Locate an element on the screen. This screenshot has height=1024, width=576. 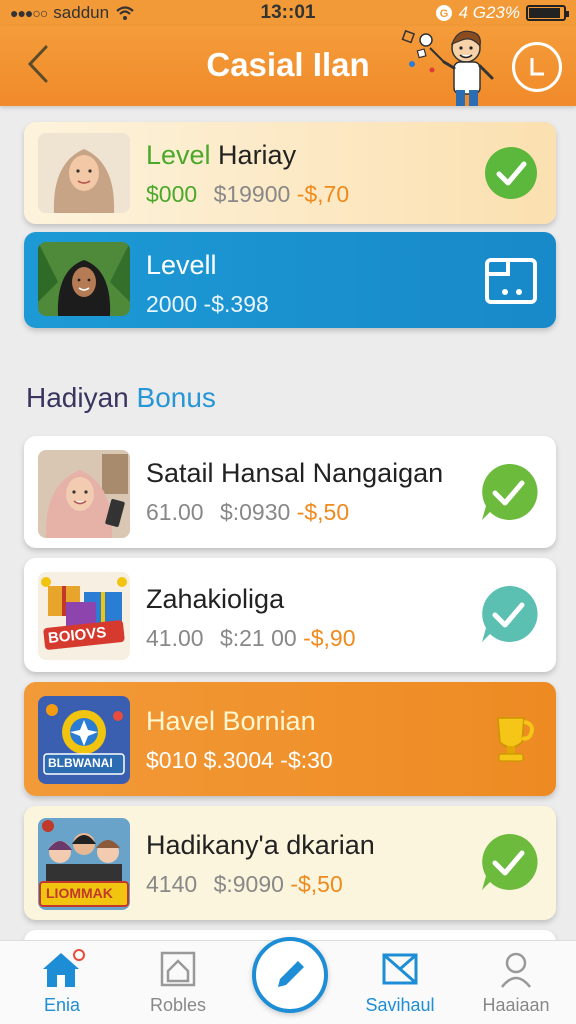
bonus-card-2: BOIOVS Zahakioliga 41.00 $:21 00 -$,90 is located at coordinates (290, 615).